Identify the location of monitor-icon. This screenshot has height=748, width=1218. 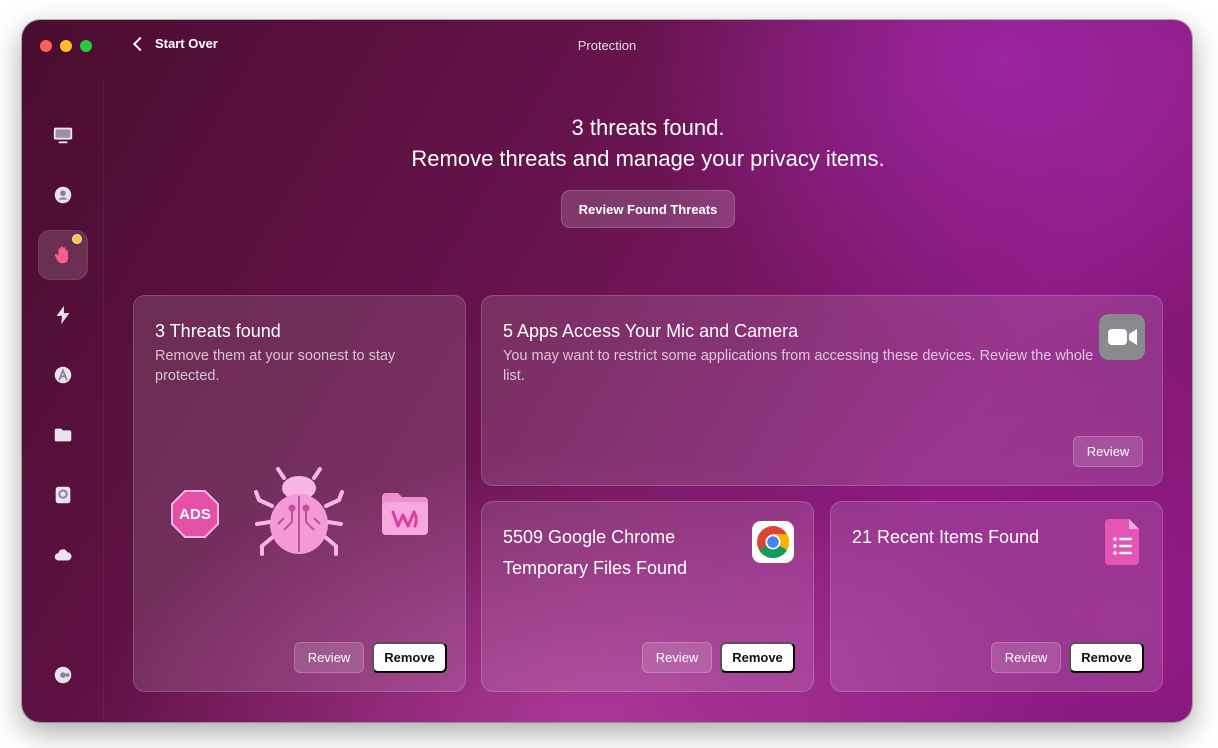
(63, 135).